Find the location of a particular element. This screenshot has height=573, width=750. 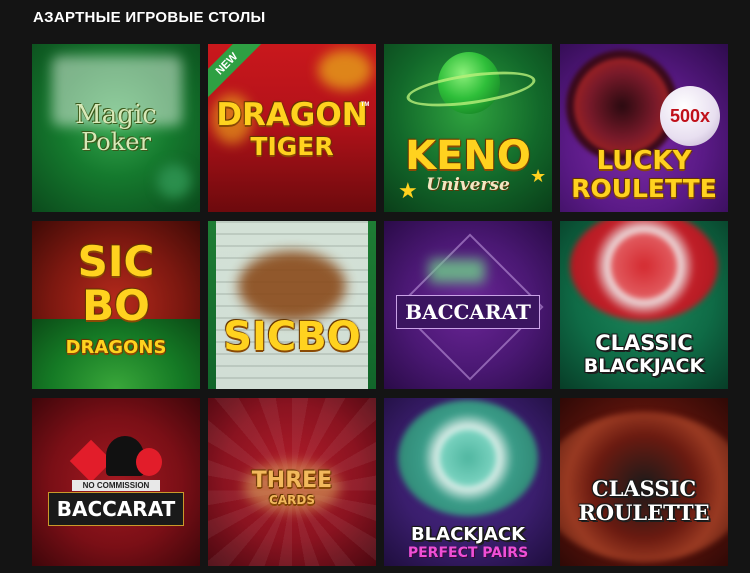

dragon-art is located at coordinates (345, 70).